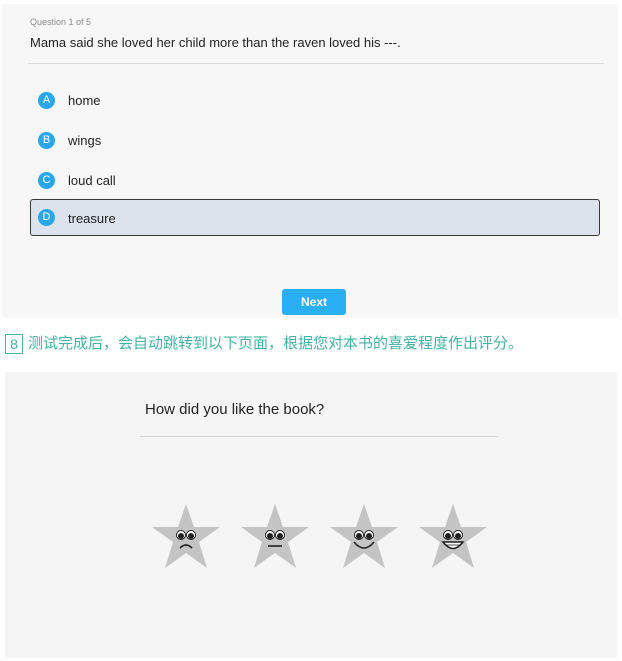 This screenshot has height=661, width=622. I want to click on next-button: Next, so click(314, 302).